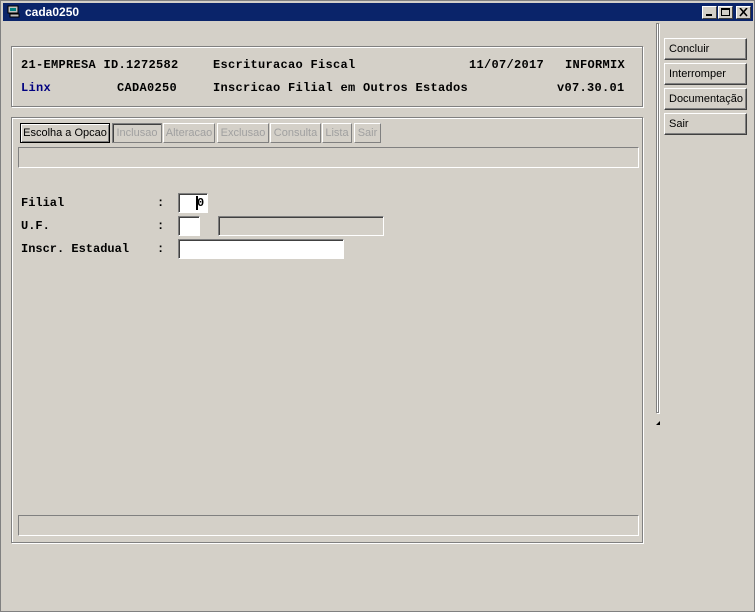 The width and height of the screenshot is (755, 612). Describe the element at coordinates (36, 88) in the screenshot. I see `brand-name: Linx` at that location.